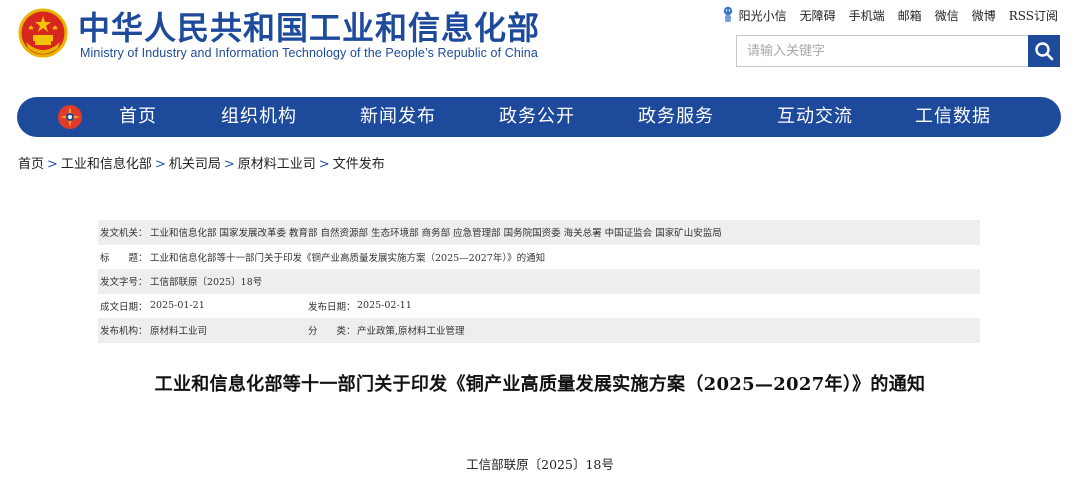 Image resolution: width=1080 pixels, height=487 pixels. I want to click on top-links: 阳光小信 无障碍 手机端 邮箱 微信 微博 RSS订阅, so click(889, 15).